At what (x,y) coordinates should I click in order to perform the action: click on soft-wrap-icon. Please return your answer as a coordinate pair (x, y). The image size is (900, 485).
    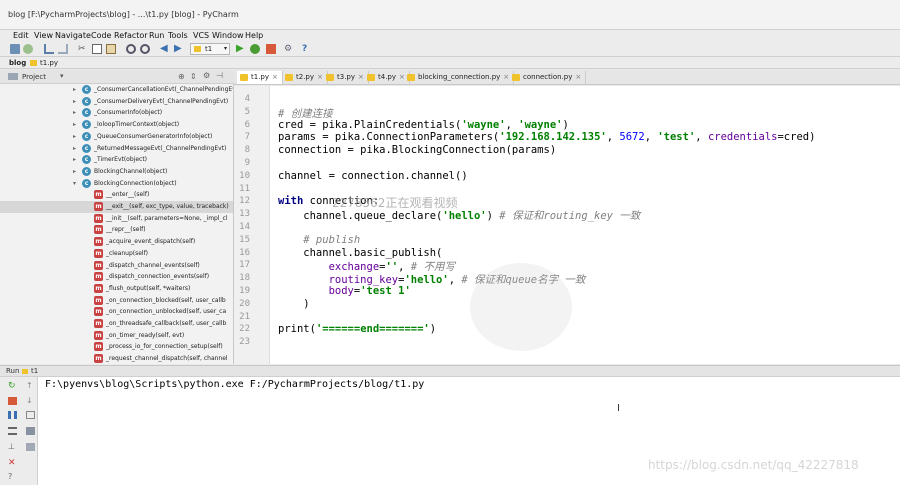
    Looking at the image, I should click on (30, 415).